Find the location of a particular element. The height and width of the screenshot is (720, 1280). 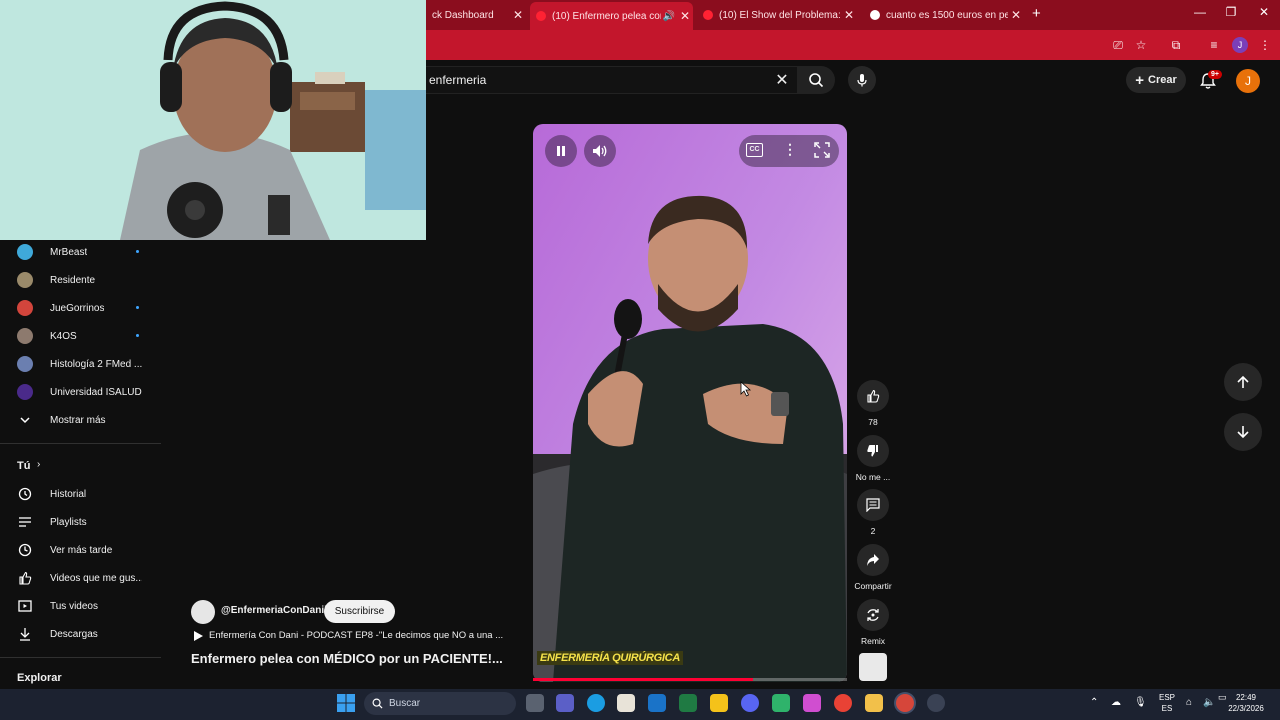

chevron-up-icon: ⌃ is located at coordinates (1094, 702).